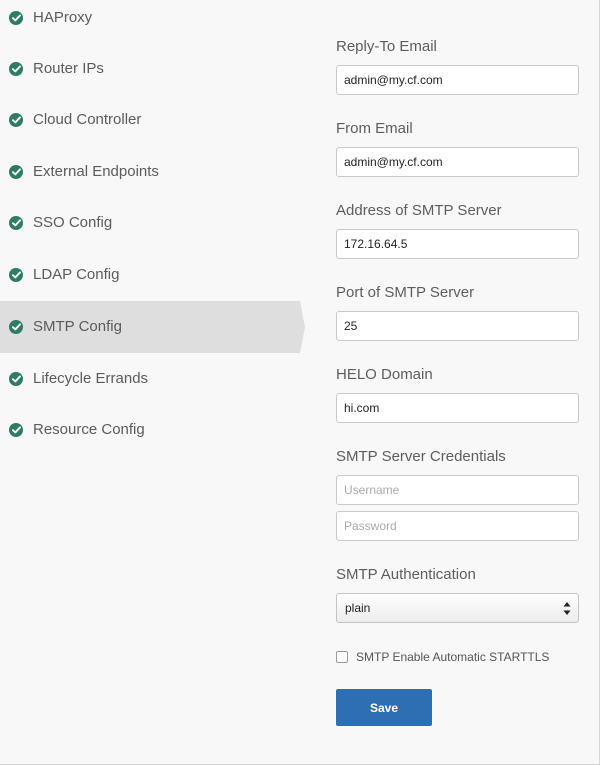 The width and height of the screenshot is (600, 765). What do you see at coordinates (457, 526) in the screenshot?
I see `smtp-password-input` at bounding box center [457, 526].